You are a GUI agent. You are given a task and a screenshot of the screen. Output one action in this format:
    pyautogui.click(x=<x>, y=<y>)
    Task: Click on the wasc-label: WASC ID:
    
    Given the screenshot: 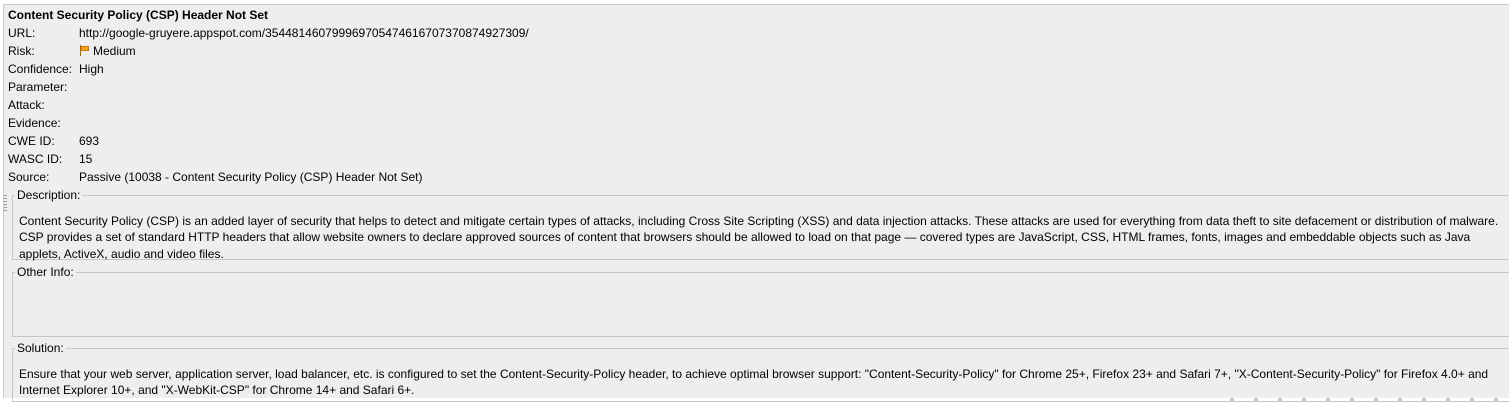 What is the action you would take?
    pyautogui.click(x=35, y=159)
    